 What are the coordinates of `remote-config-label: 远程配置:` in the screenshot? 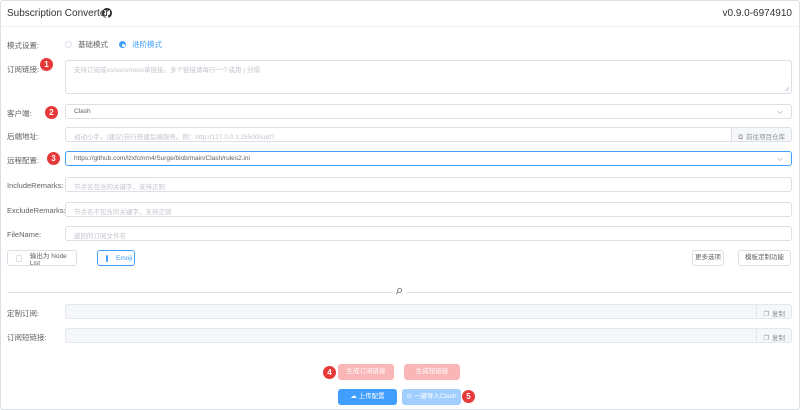 It's located at (23, 160).